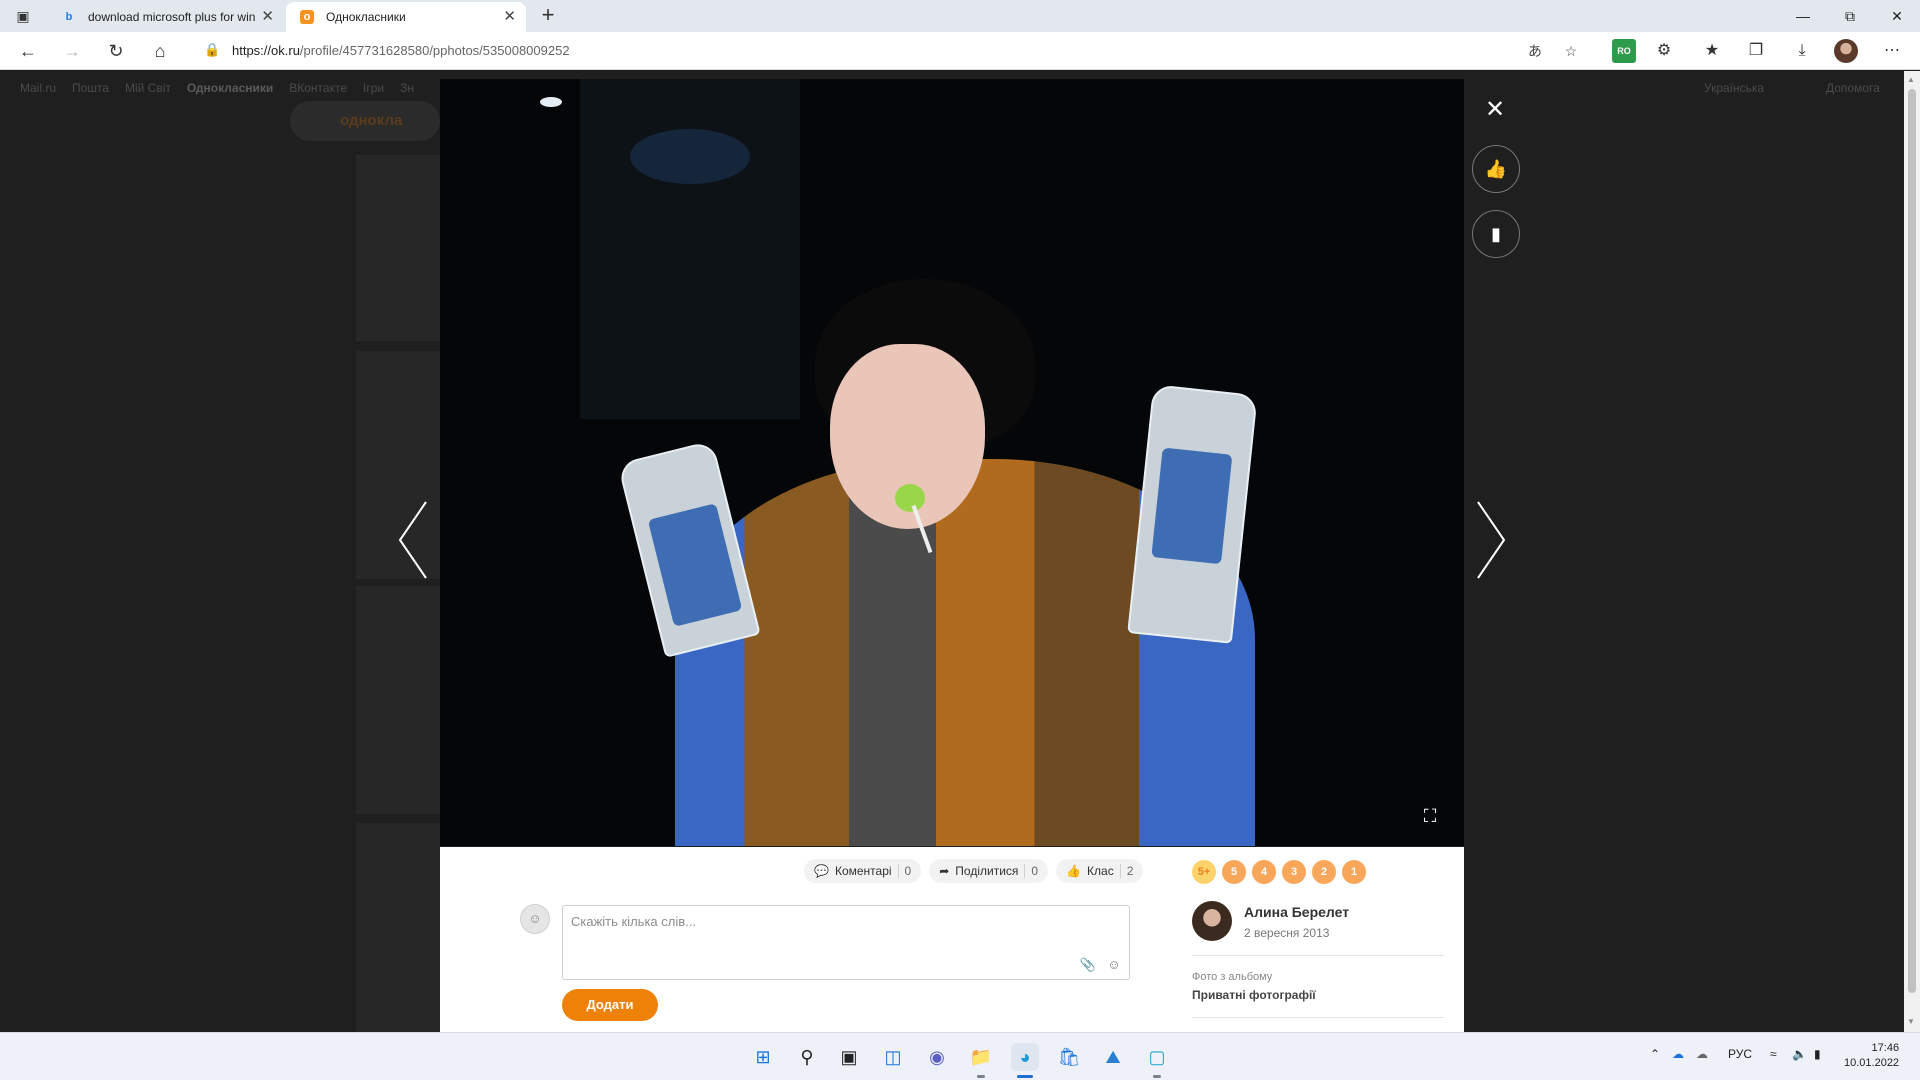 The image size is (1920, 1080). I want to click on rating-4: 4, so click(1264, 872).